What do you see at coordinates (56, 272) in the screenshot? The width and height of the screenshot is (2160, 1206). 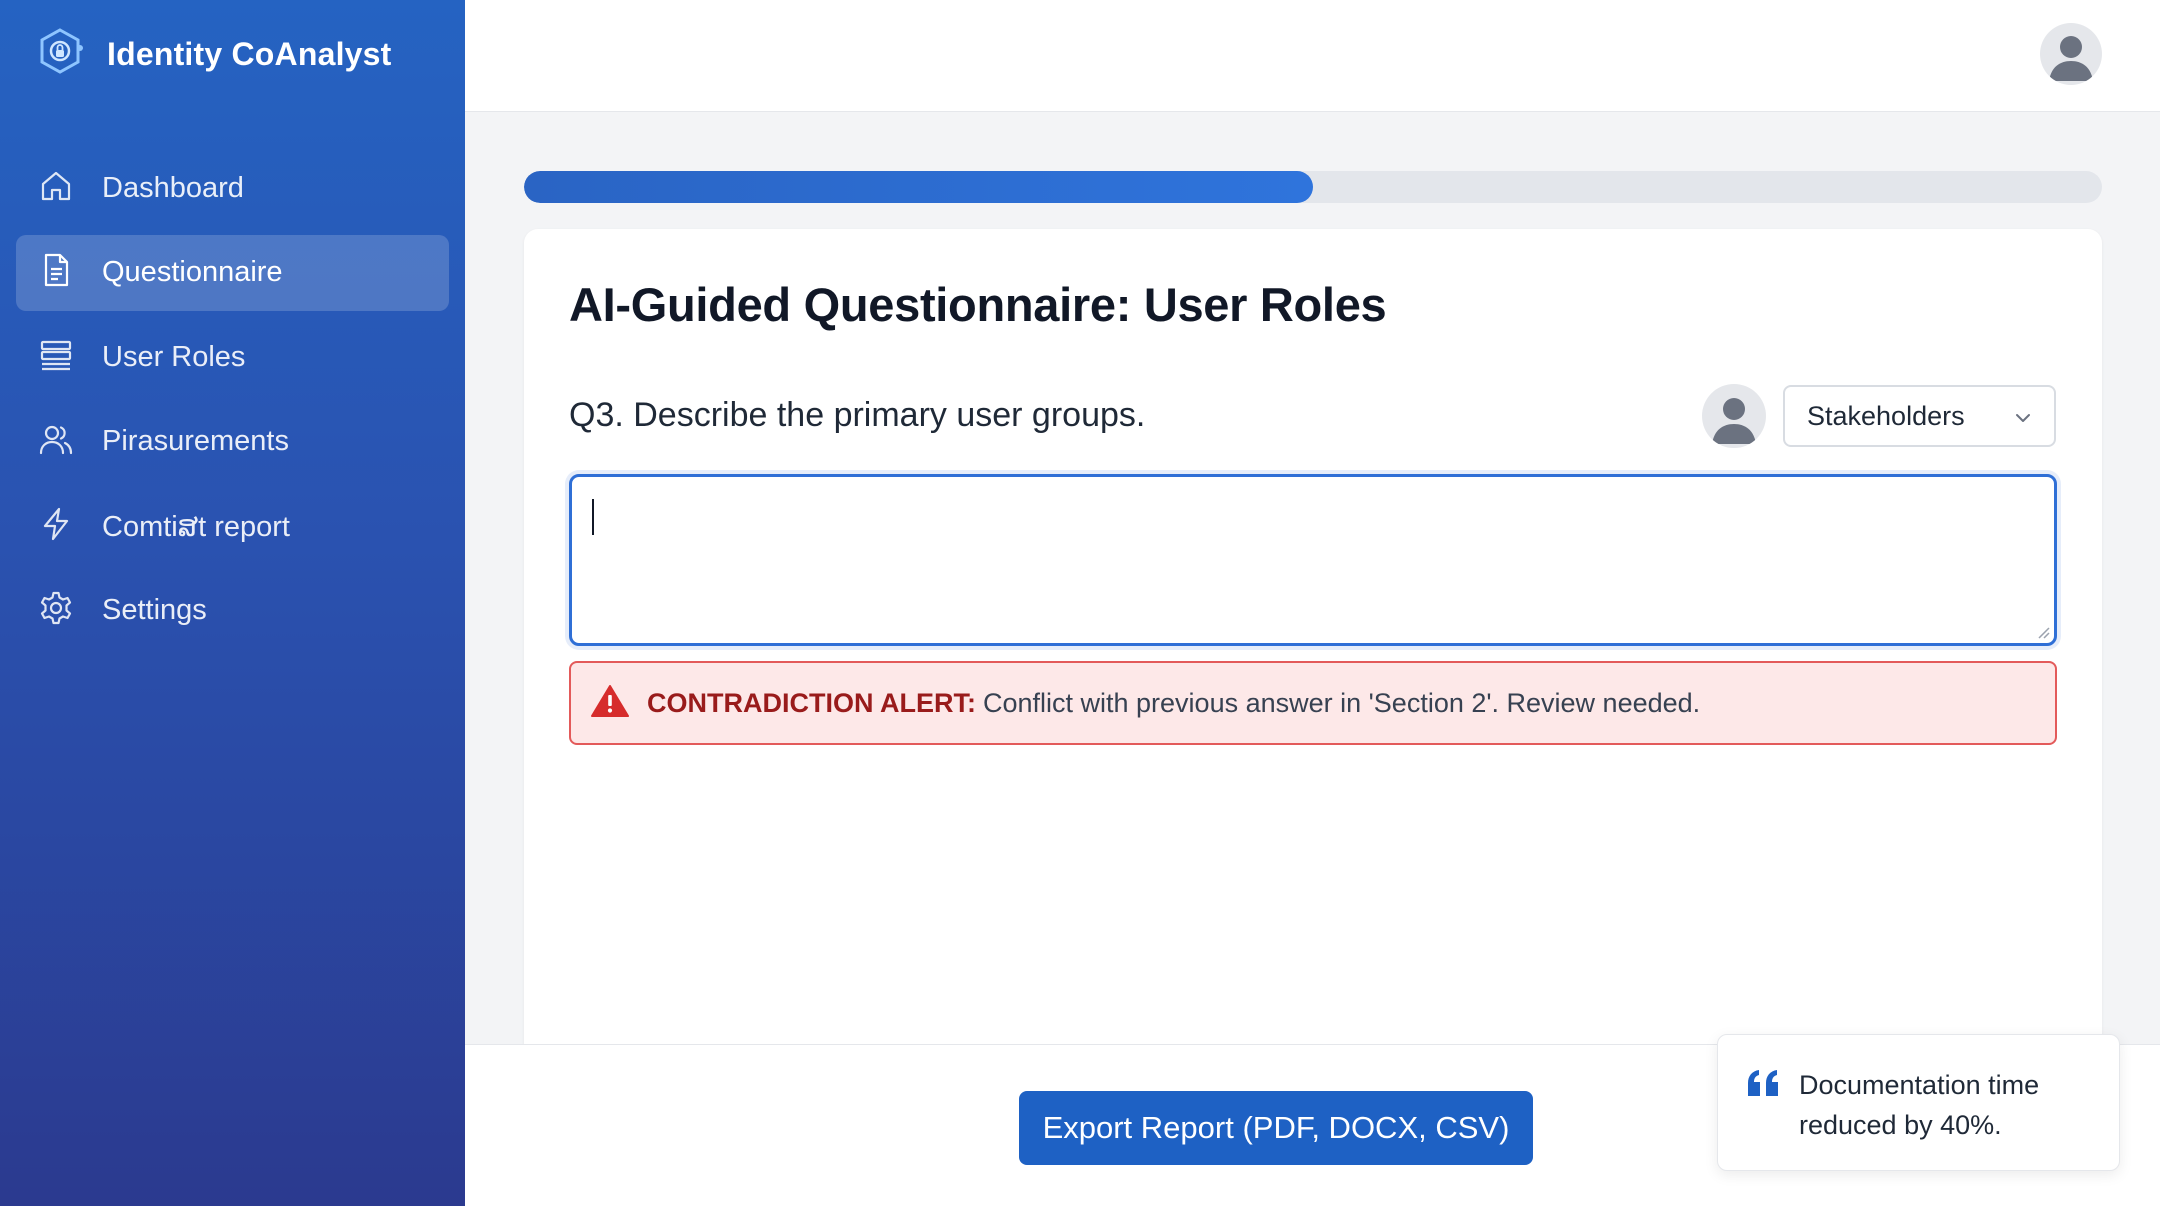 I see `document-icon` at bounding box center [56, 272].